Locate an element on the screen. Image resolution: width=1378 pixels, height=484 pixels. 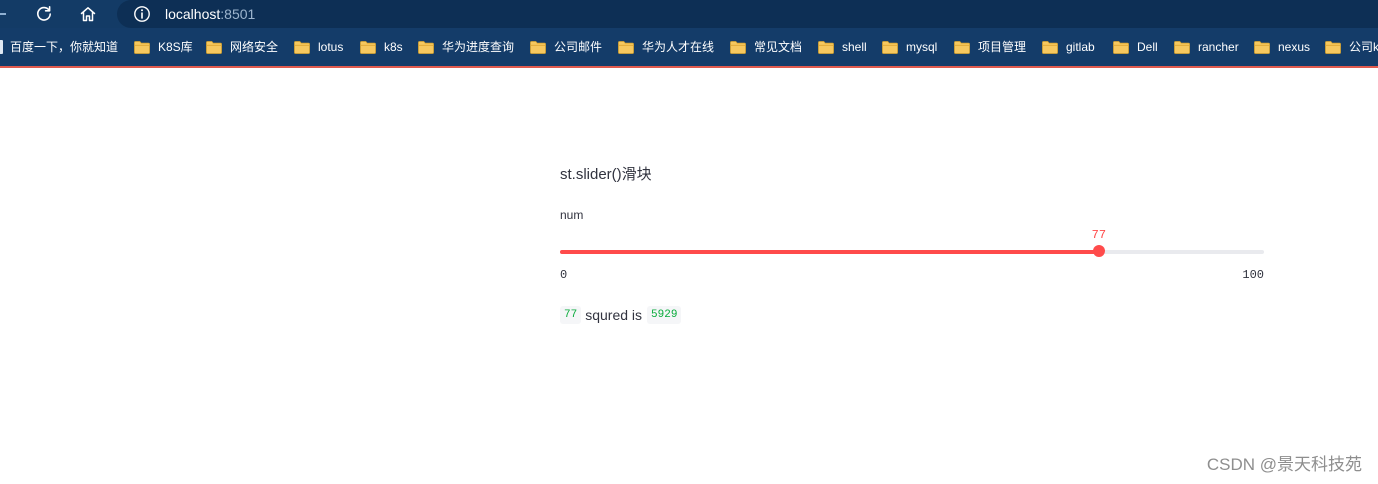
bookmark-lotus: lotus is located at coordinates (318, 47).